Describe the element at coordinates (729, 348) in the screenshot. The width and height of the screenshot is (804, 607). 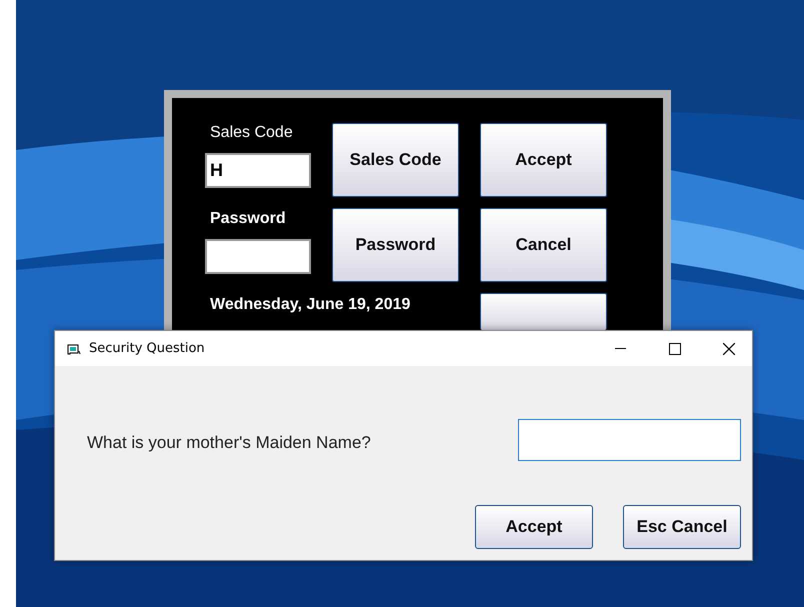
I see `close-icon` at that location.